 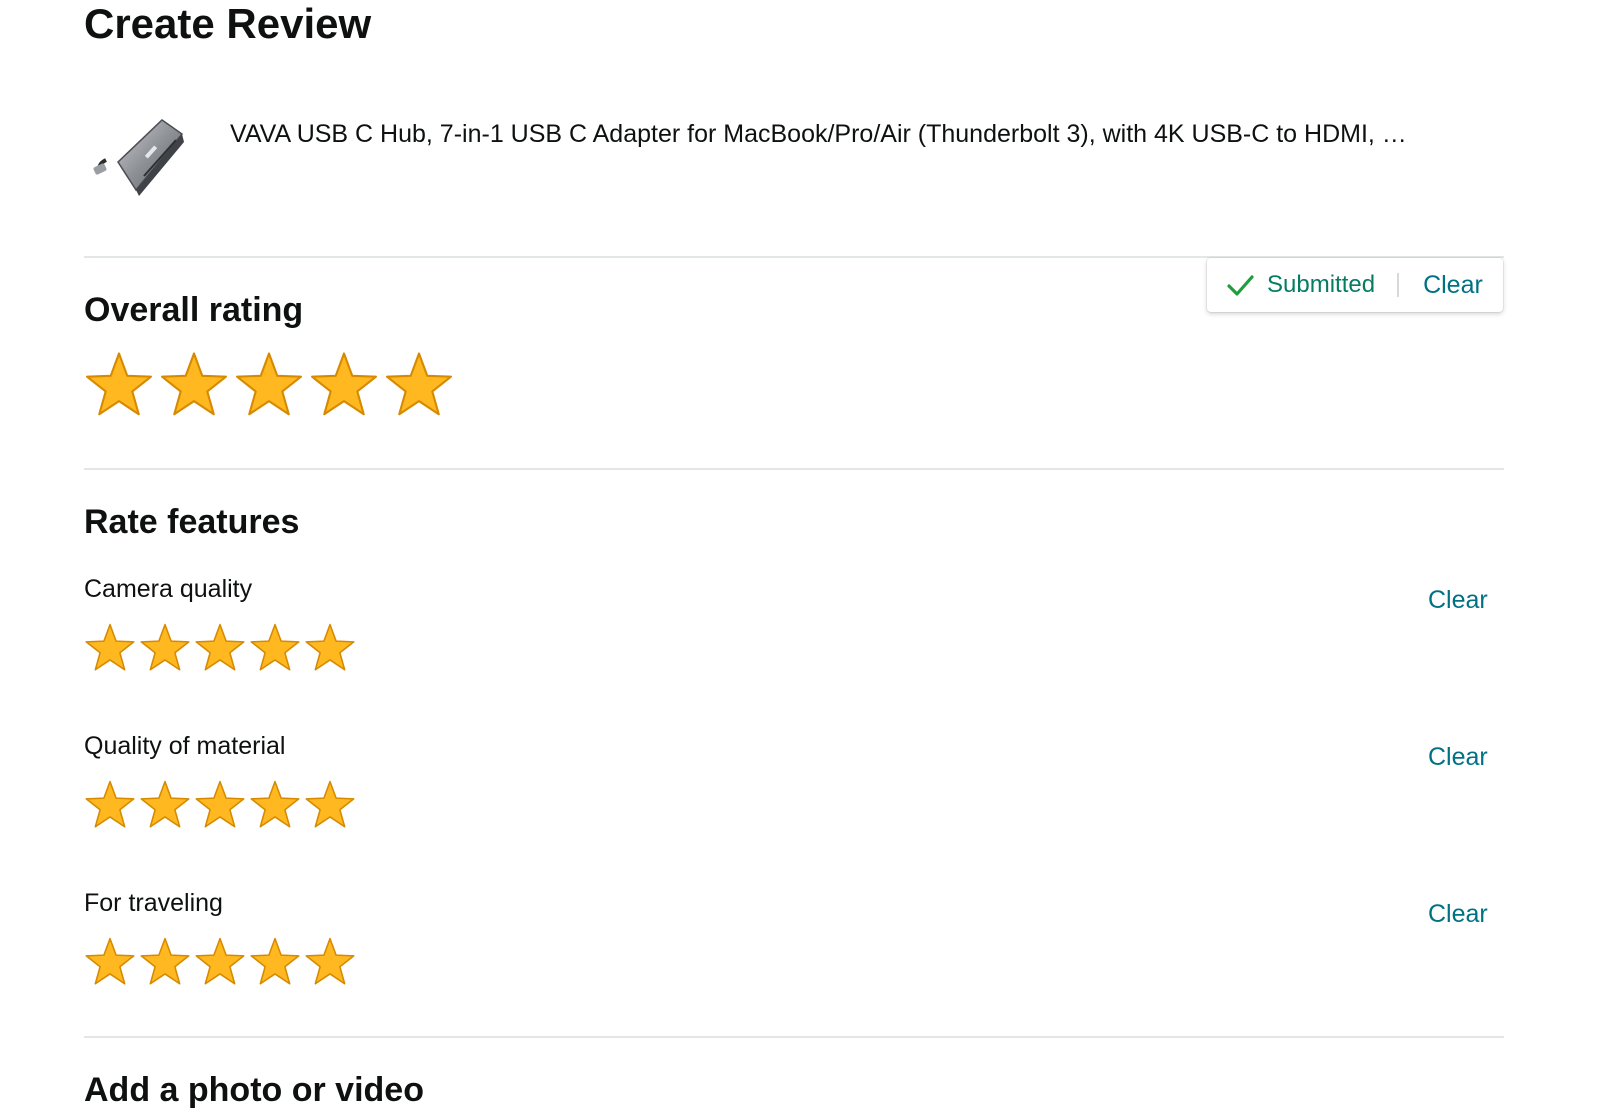 What do you see at coordinates (1321, 284) in the screenshot?
I see `status-text: Submitted` at bounding box center [1321, 284].